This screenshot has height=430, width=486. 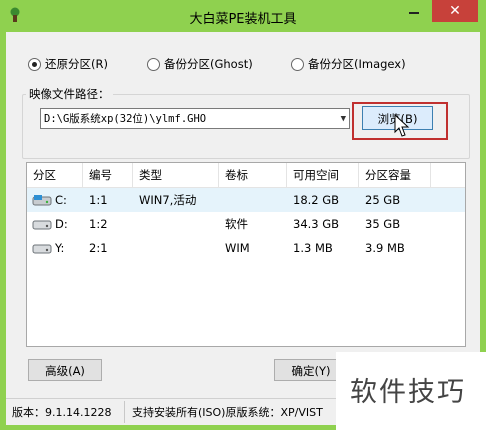 What do you see at coordinates (65, 370) in the screenshot?
I see `advanced-button: 高级(A)` at bounding box center [65, 370].